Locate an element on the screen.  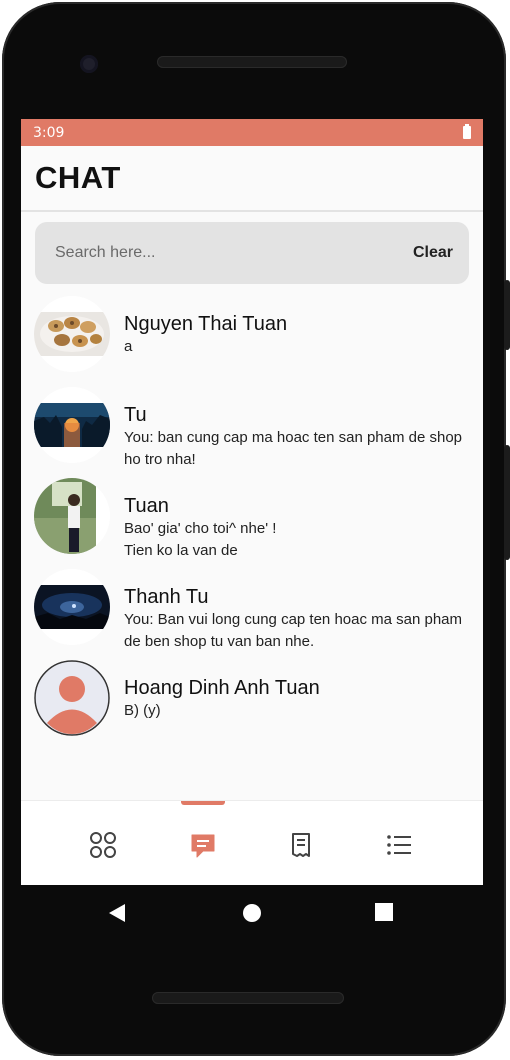
chat-text: Hoang Dinh Anh Tuan B) (y) is located at coordinates (294, 691).